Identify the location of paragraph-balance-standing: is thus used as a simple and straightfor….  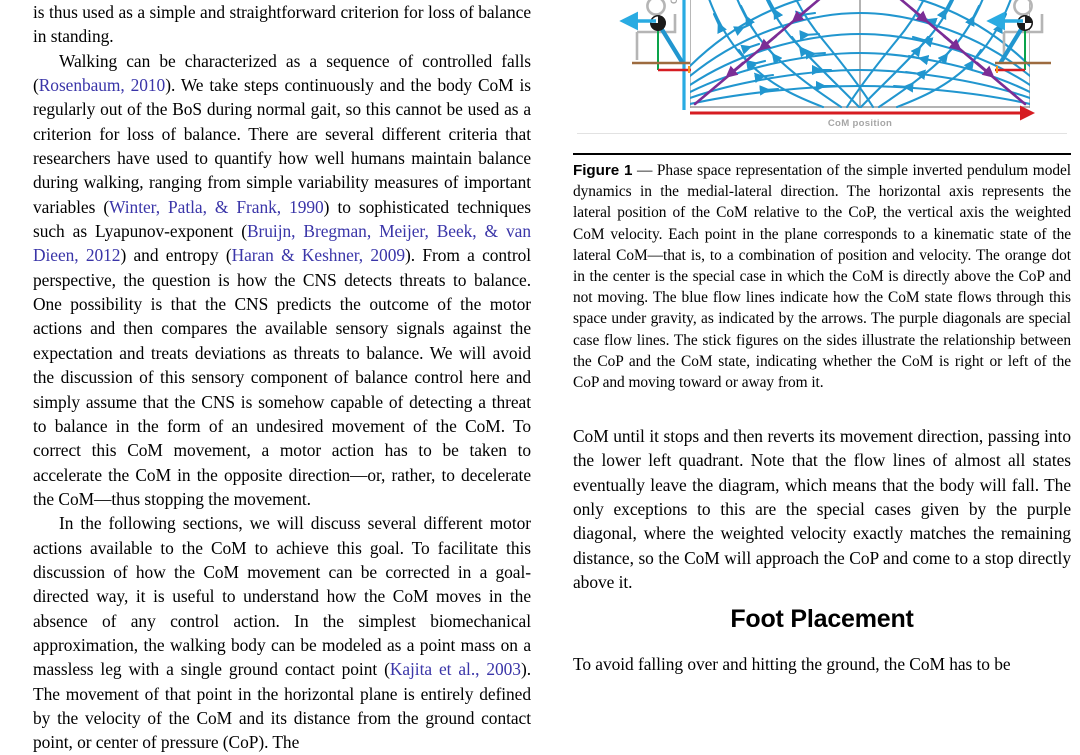
(282, 24).